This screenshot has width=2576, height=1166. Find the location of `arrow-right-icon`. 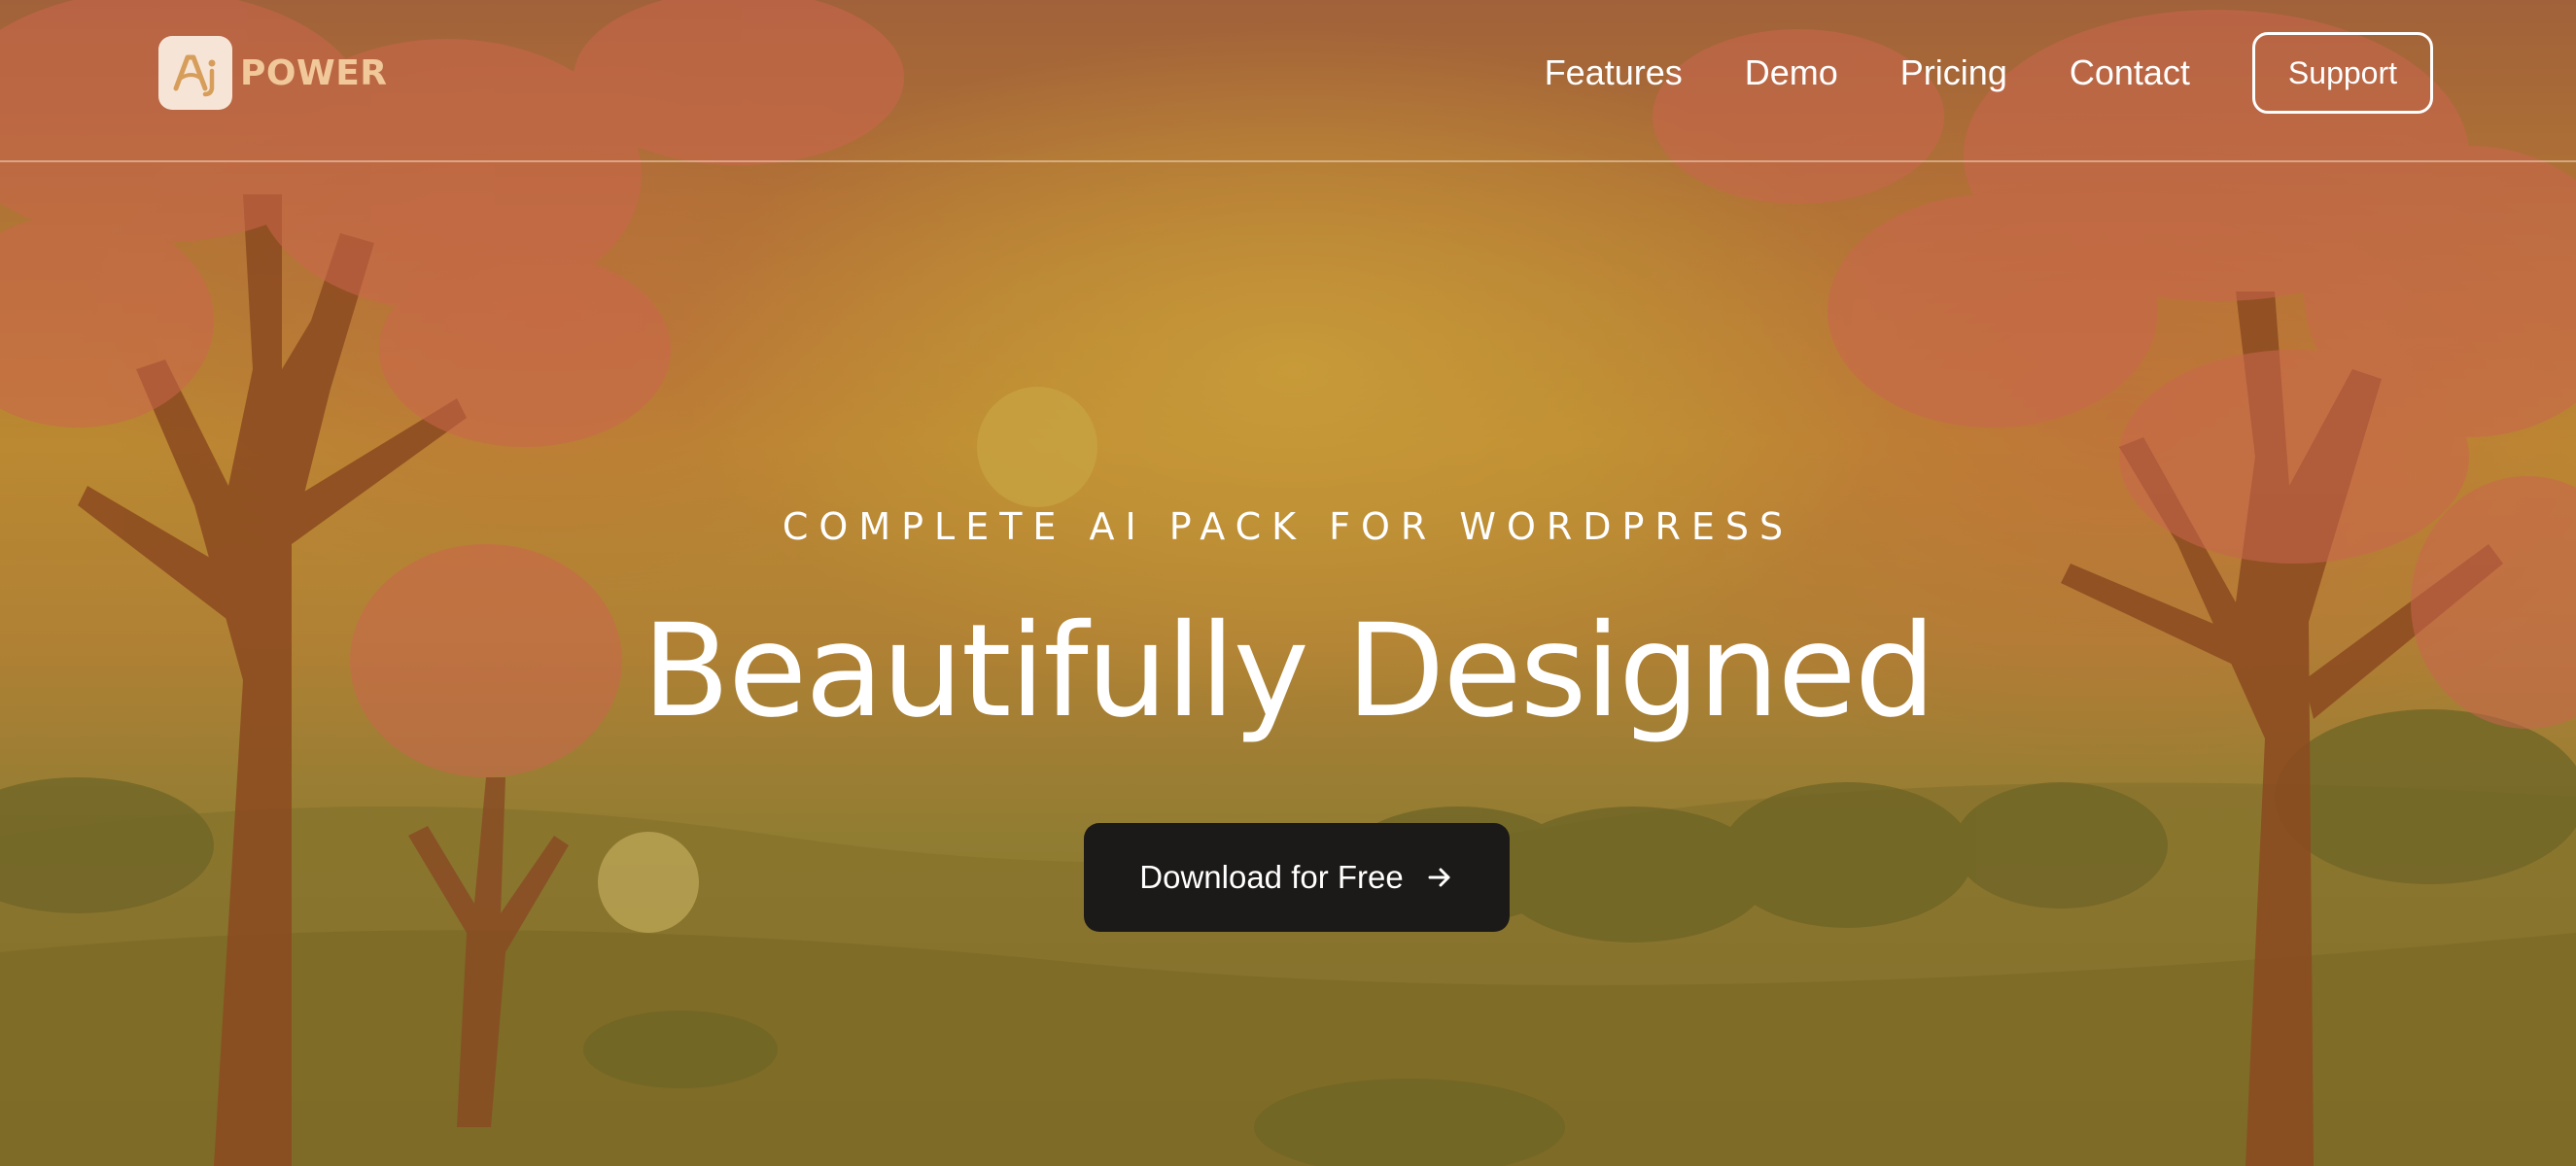

arrow-right-icon is located at coordinates (1439, 877).